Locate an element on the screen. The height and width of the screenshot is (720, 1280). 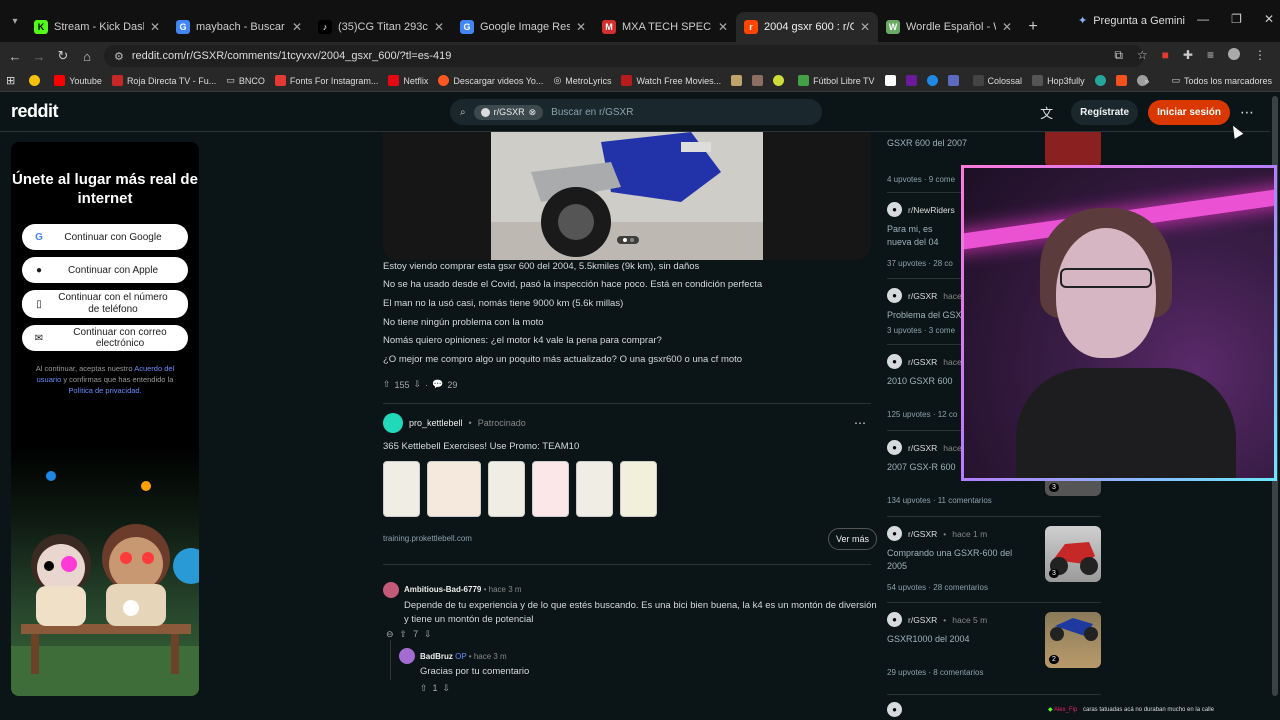
restore-icon: ❐ is located at coordinates (1236, 19).